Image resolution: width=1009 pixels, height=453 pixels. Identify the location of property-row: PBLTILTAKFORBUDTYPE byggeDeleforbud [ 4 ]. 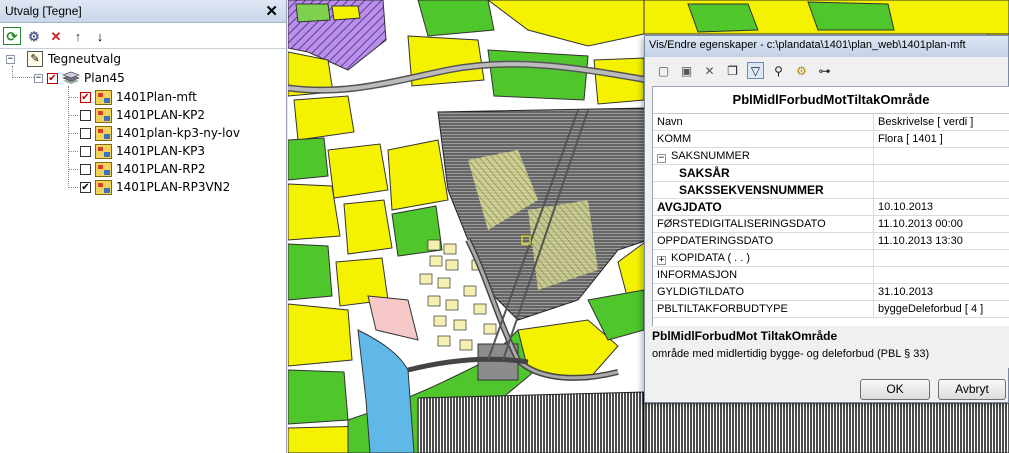
(831, 309).